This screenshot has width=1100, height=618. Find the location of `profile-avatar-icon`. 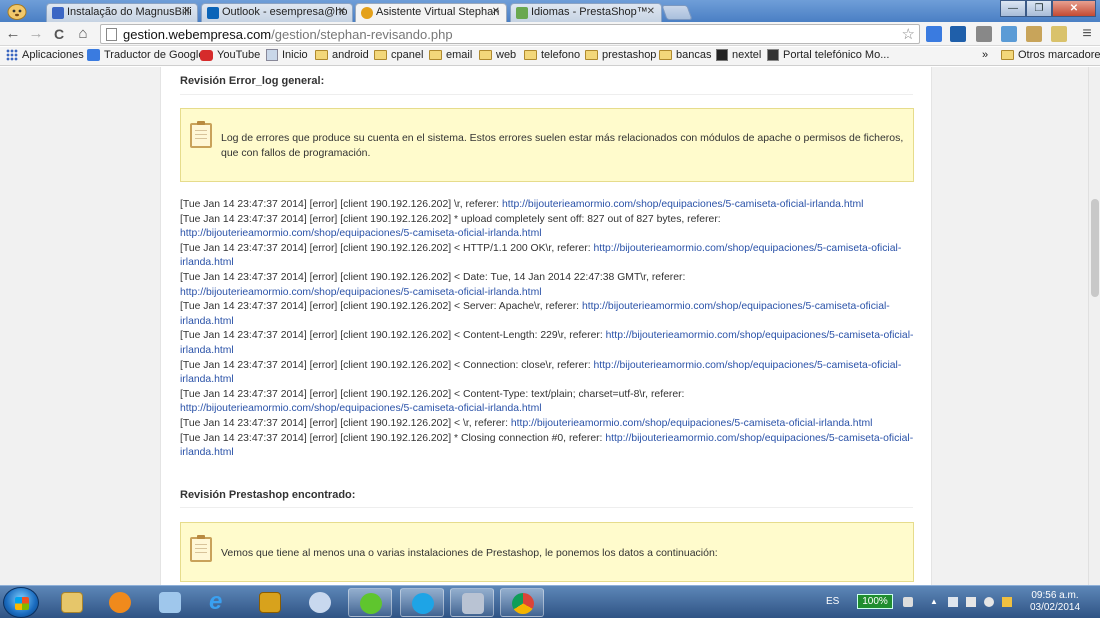

profile-avatar-icon is located at coordinates (17, 11).